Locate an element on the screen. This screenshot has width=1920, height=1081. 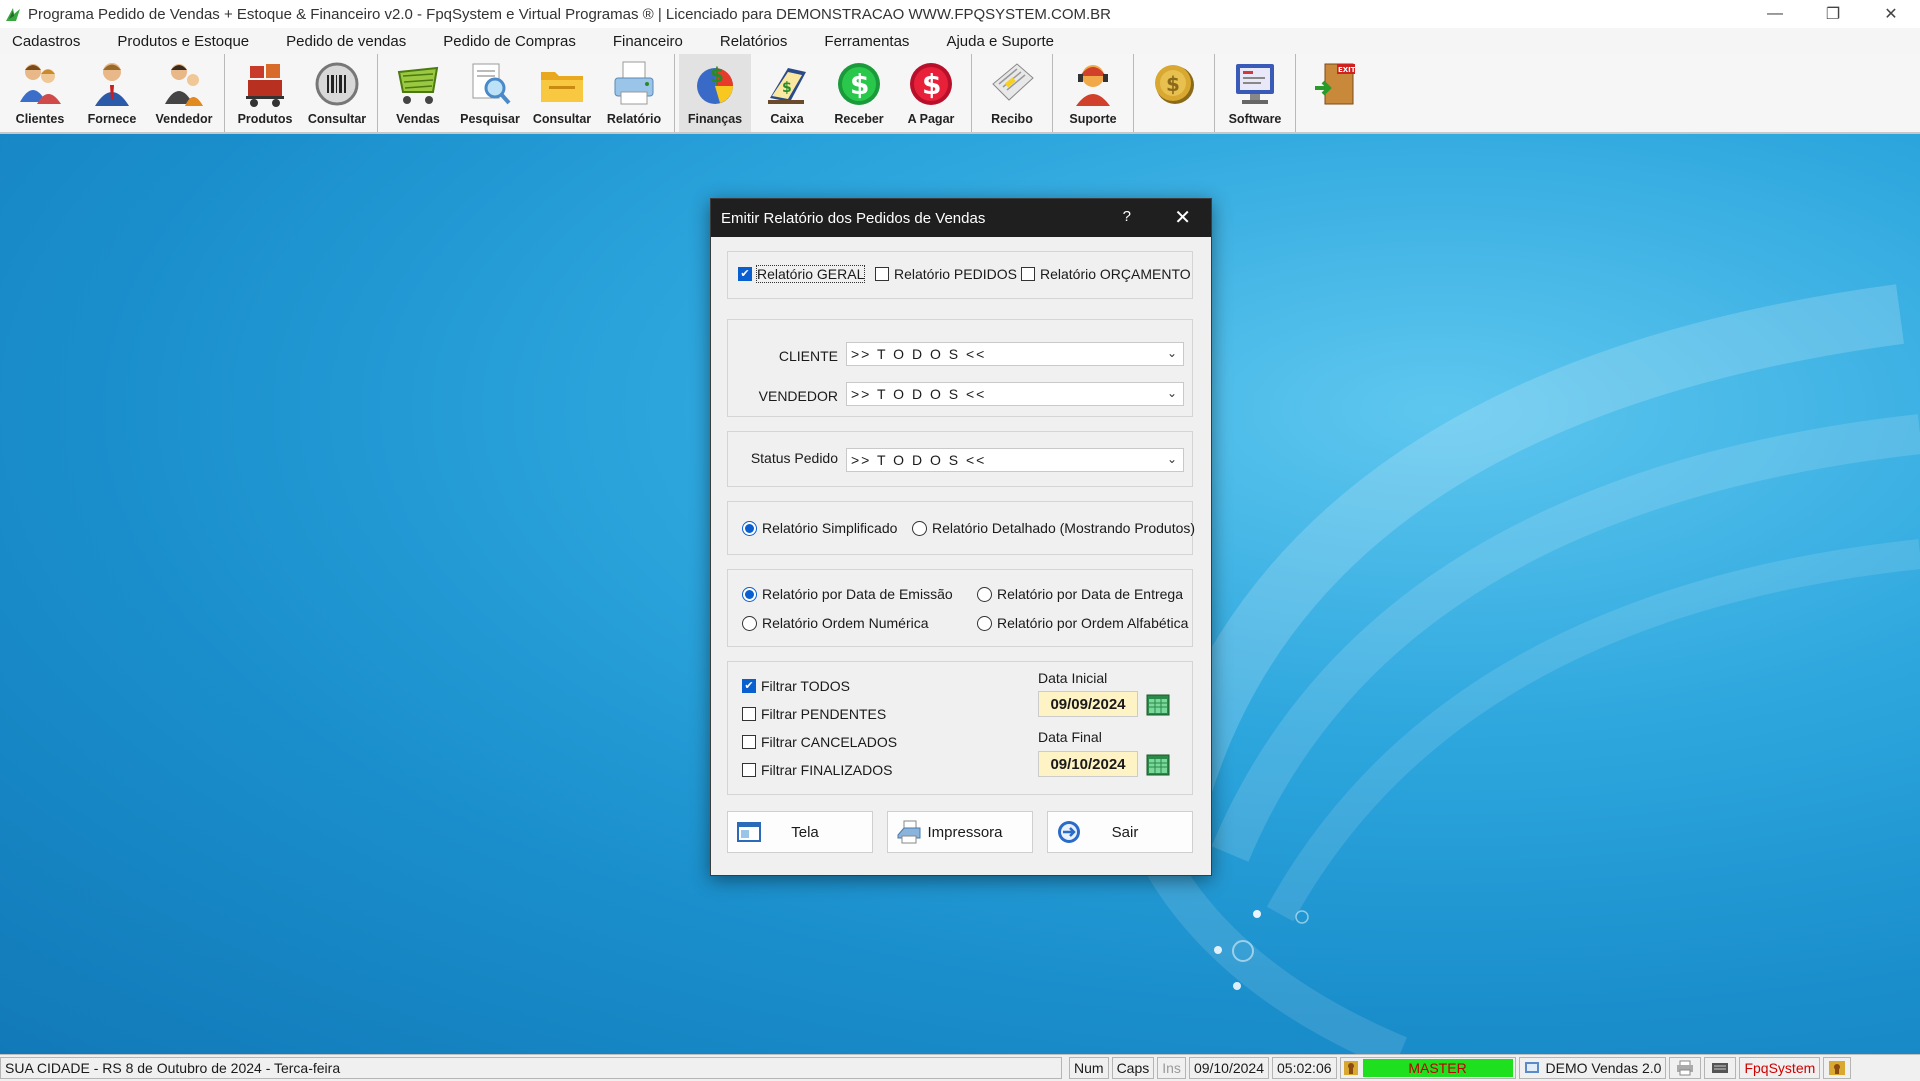
toolbar-group-recibo: Recibo is located at coordinates (1012, 93).